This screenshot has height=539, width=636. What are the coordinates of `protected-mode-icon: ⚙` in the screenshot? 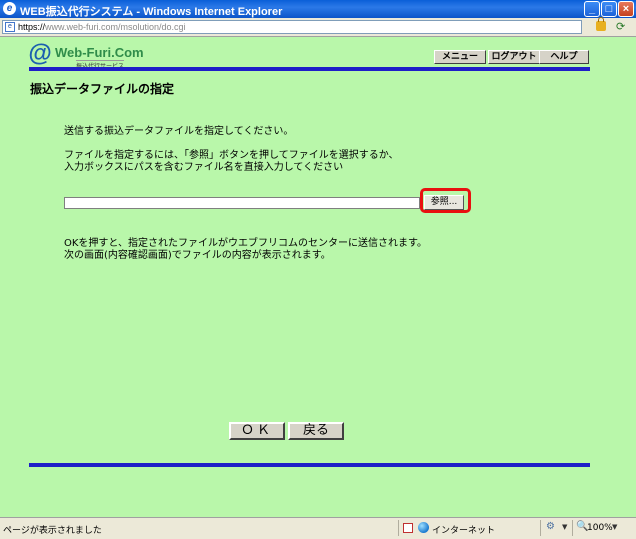 It's located at (550, 526).